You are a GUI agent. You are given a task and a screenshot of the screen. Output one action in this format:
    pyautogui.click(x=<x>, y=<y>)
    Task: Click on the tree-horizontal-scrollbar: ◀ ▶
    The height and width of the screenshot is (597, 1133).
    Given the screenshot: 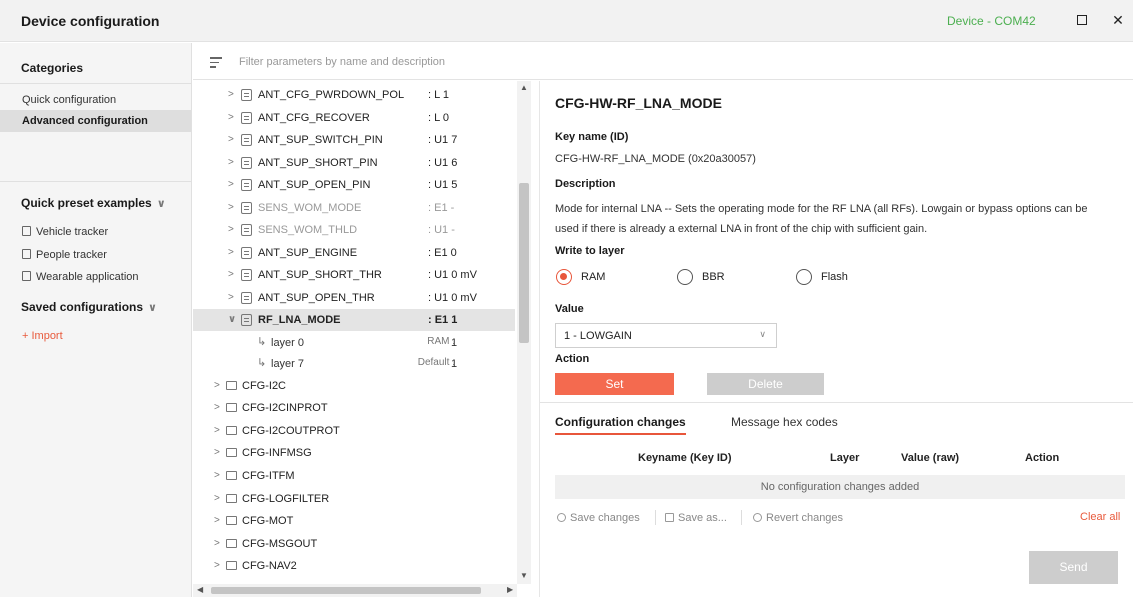 What is the action you would take?
    pyautogui.click(x=355, y=590)
    